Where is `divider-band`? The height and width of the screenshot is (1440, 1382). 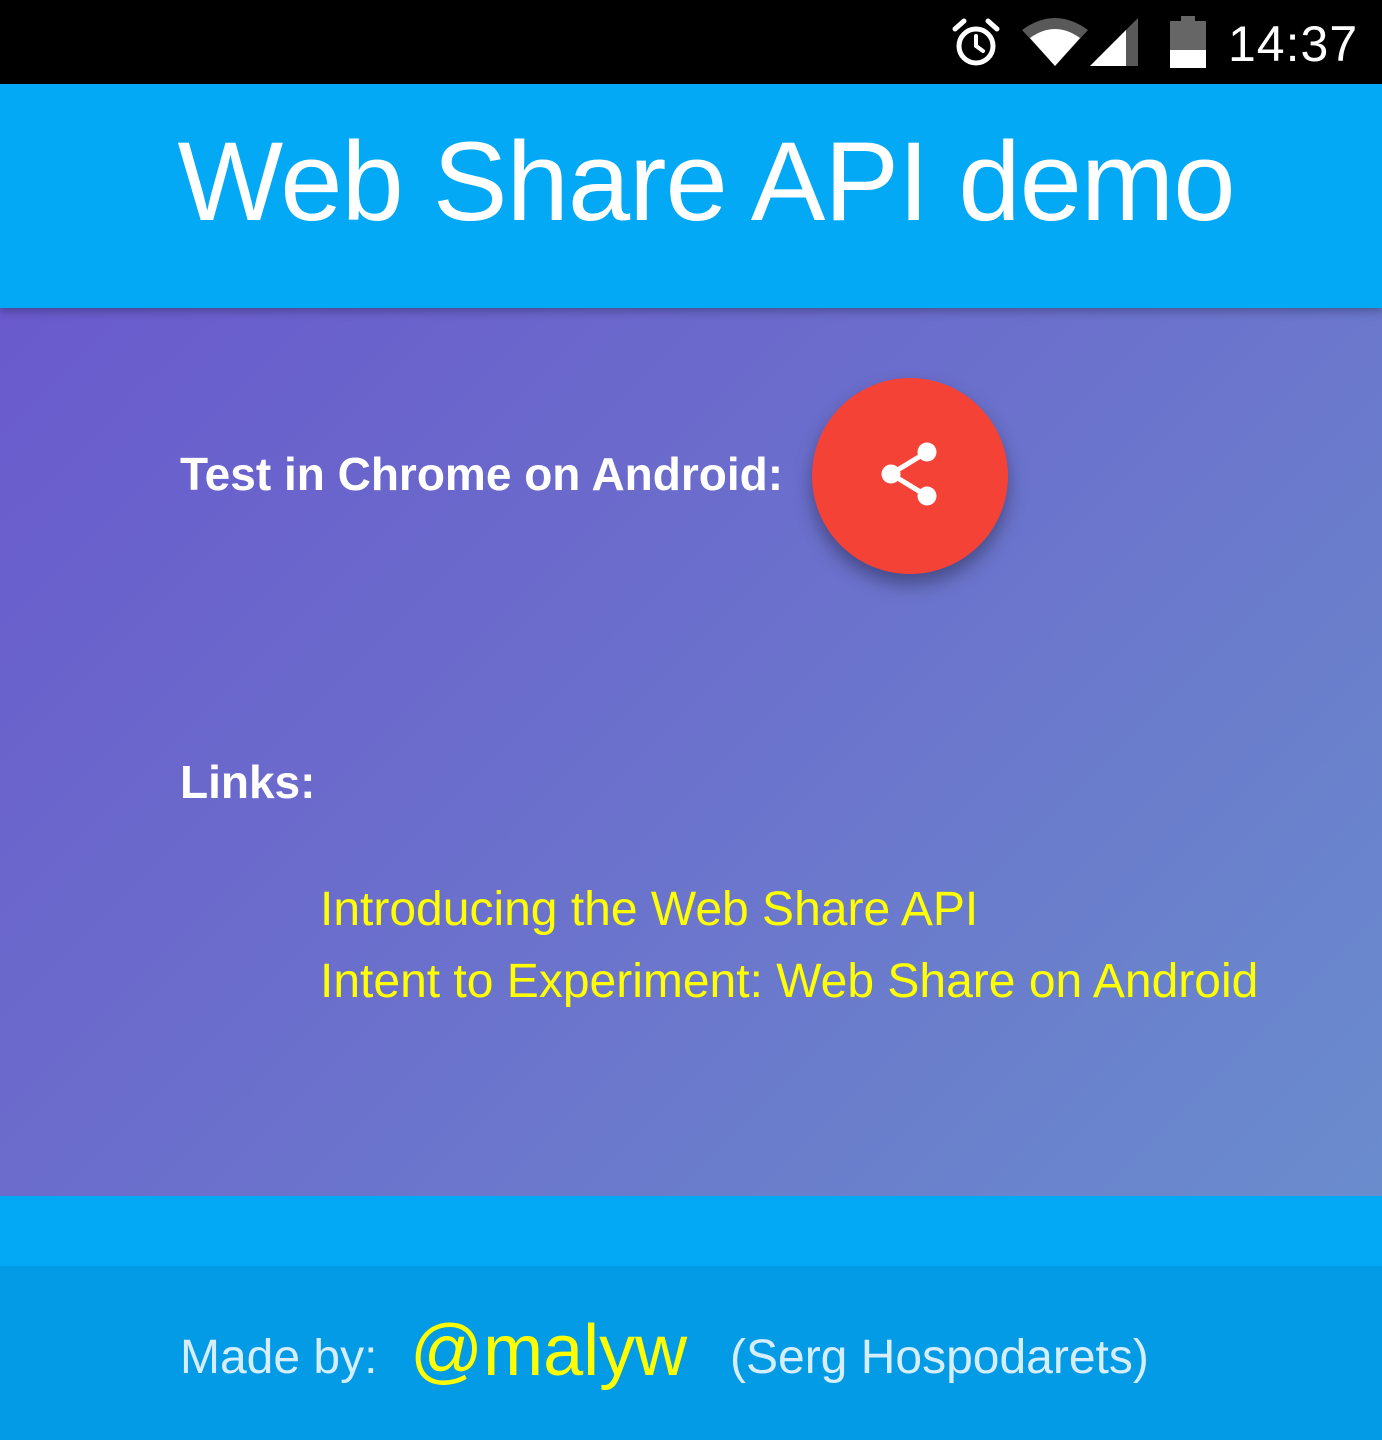 divider-band is located at coordinates (691, 1231).